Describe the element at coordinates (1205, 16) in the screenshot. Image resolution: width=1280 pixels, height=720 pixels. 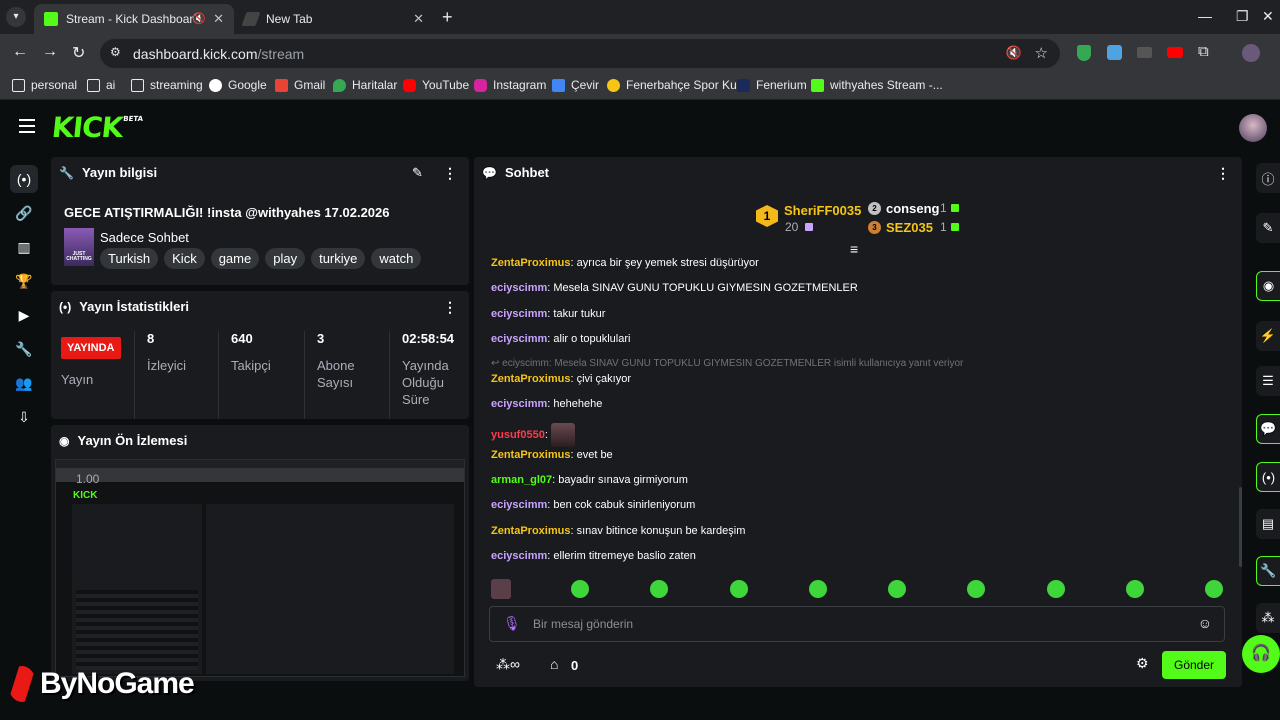
I see `minimize-icon: —` at that location.